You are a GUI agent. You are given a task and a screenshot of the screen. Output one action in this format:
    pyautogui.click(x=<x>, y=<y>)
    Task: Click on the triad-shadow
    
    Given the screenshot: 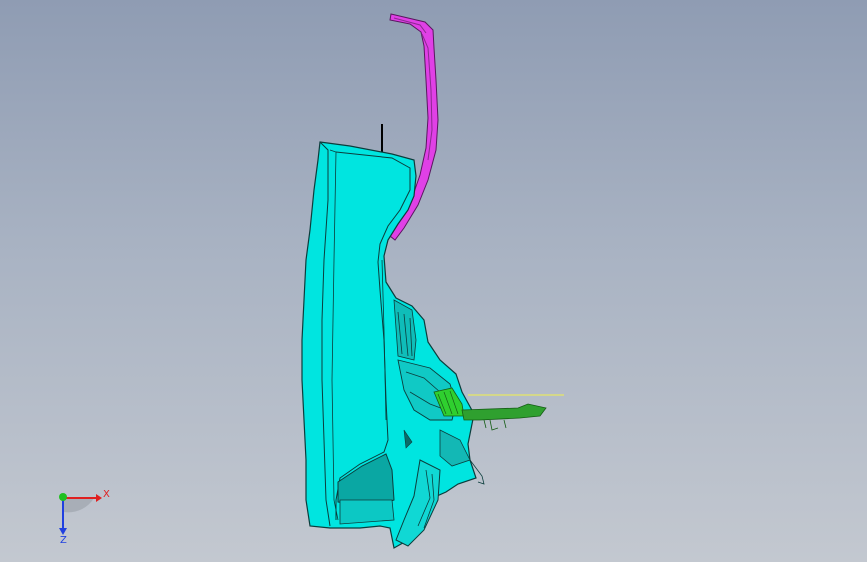 What is the action you would take?
    pyautogui.click(x=79, y=505)
    